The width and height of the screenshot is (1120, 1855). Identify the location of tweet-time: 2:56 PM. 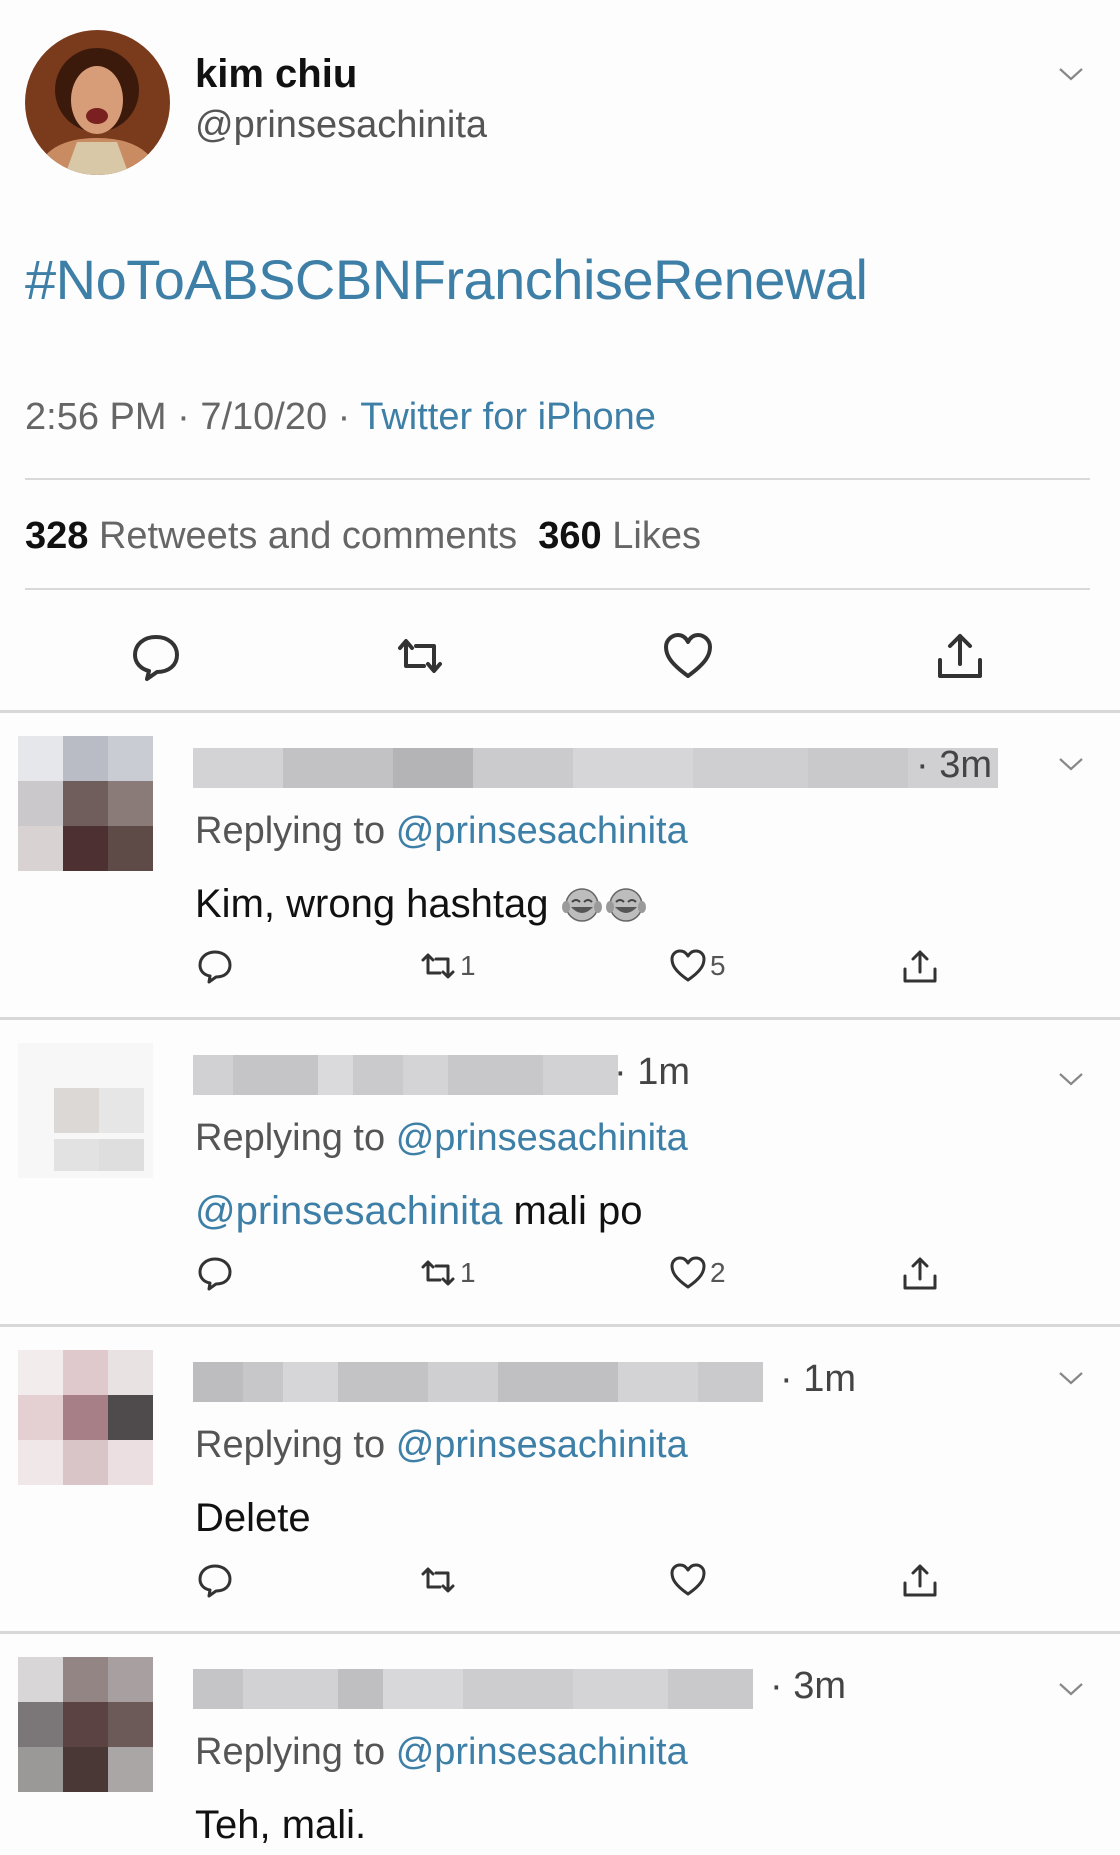
(96, 417).